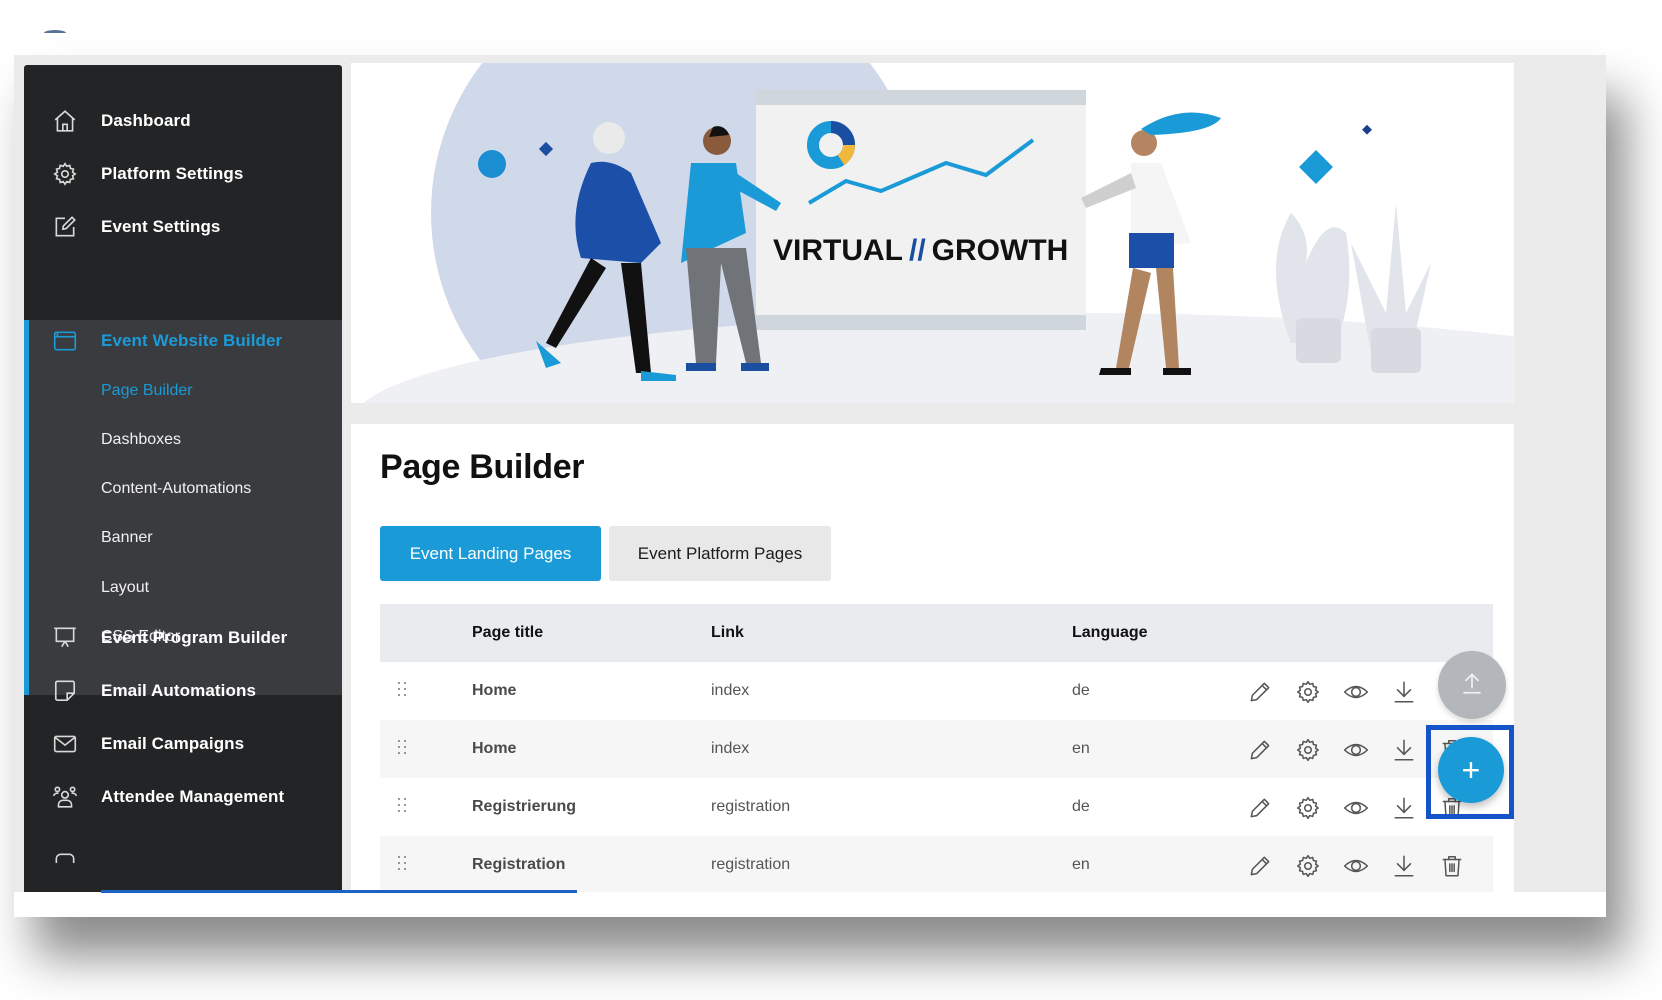  I want to click on sidebar-item-event-website-builder: Event Website Builder, so click(183, 341).